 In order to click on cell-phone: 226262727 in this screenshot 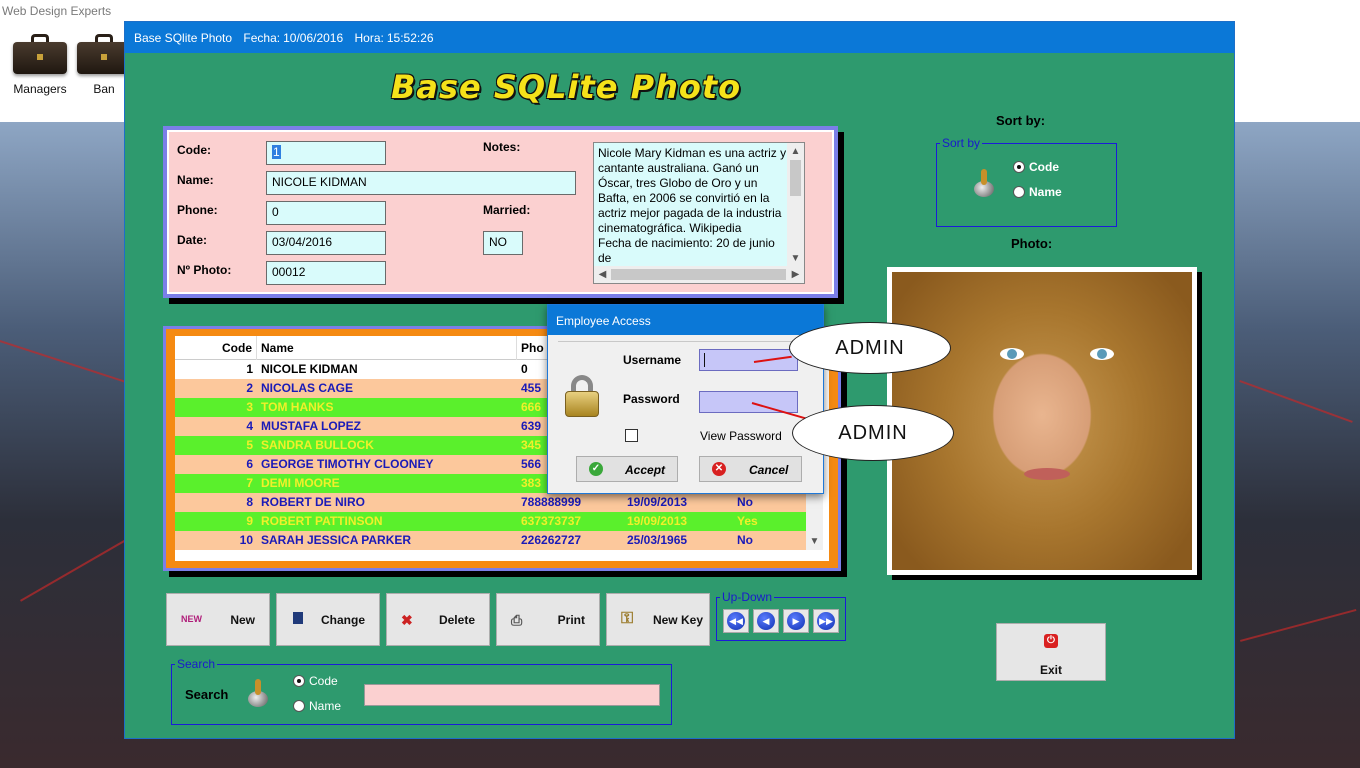, I will do `click(551, 540)`.